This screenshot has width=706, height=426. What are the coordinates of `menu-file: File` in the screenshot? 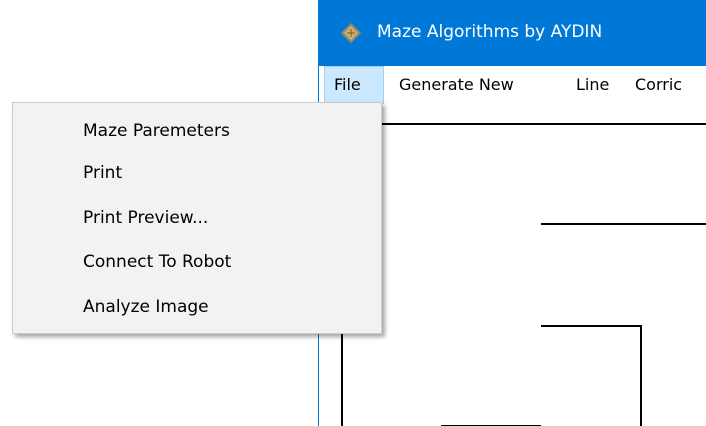 It's located at (354, 85).